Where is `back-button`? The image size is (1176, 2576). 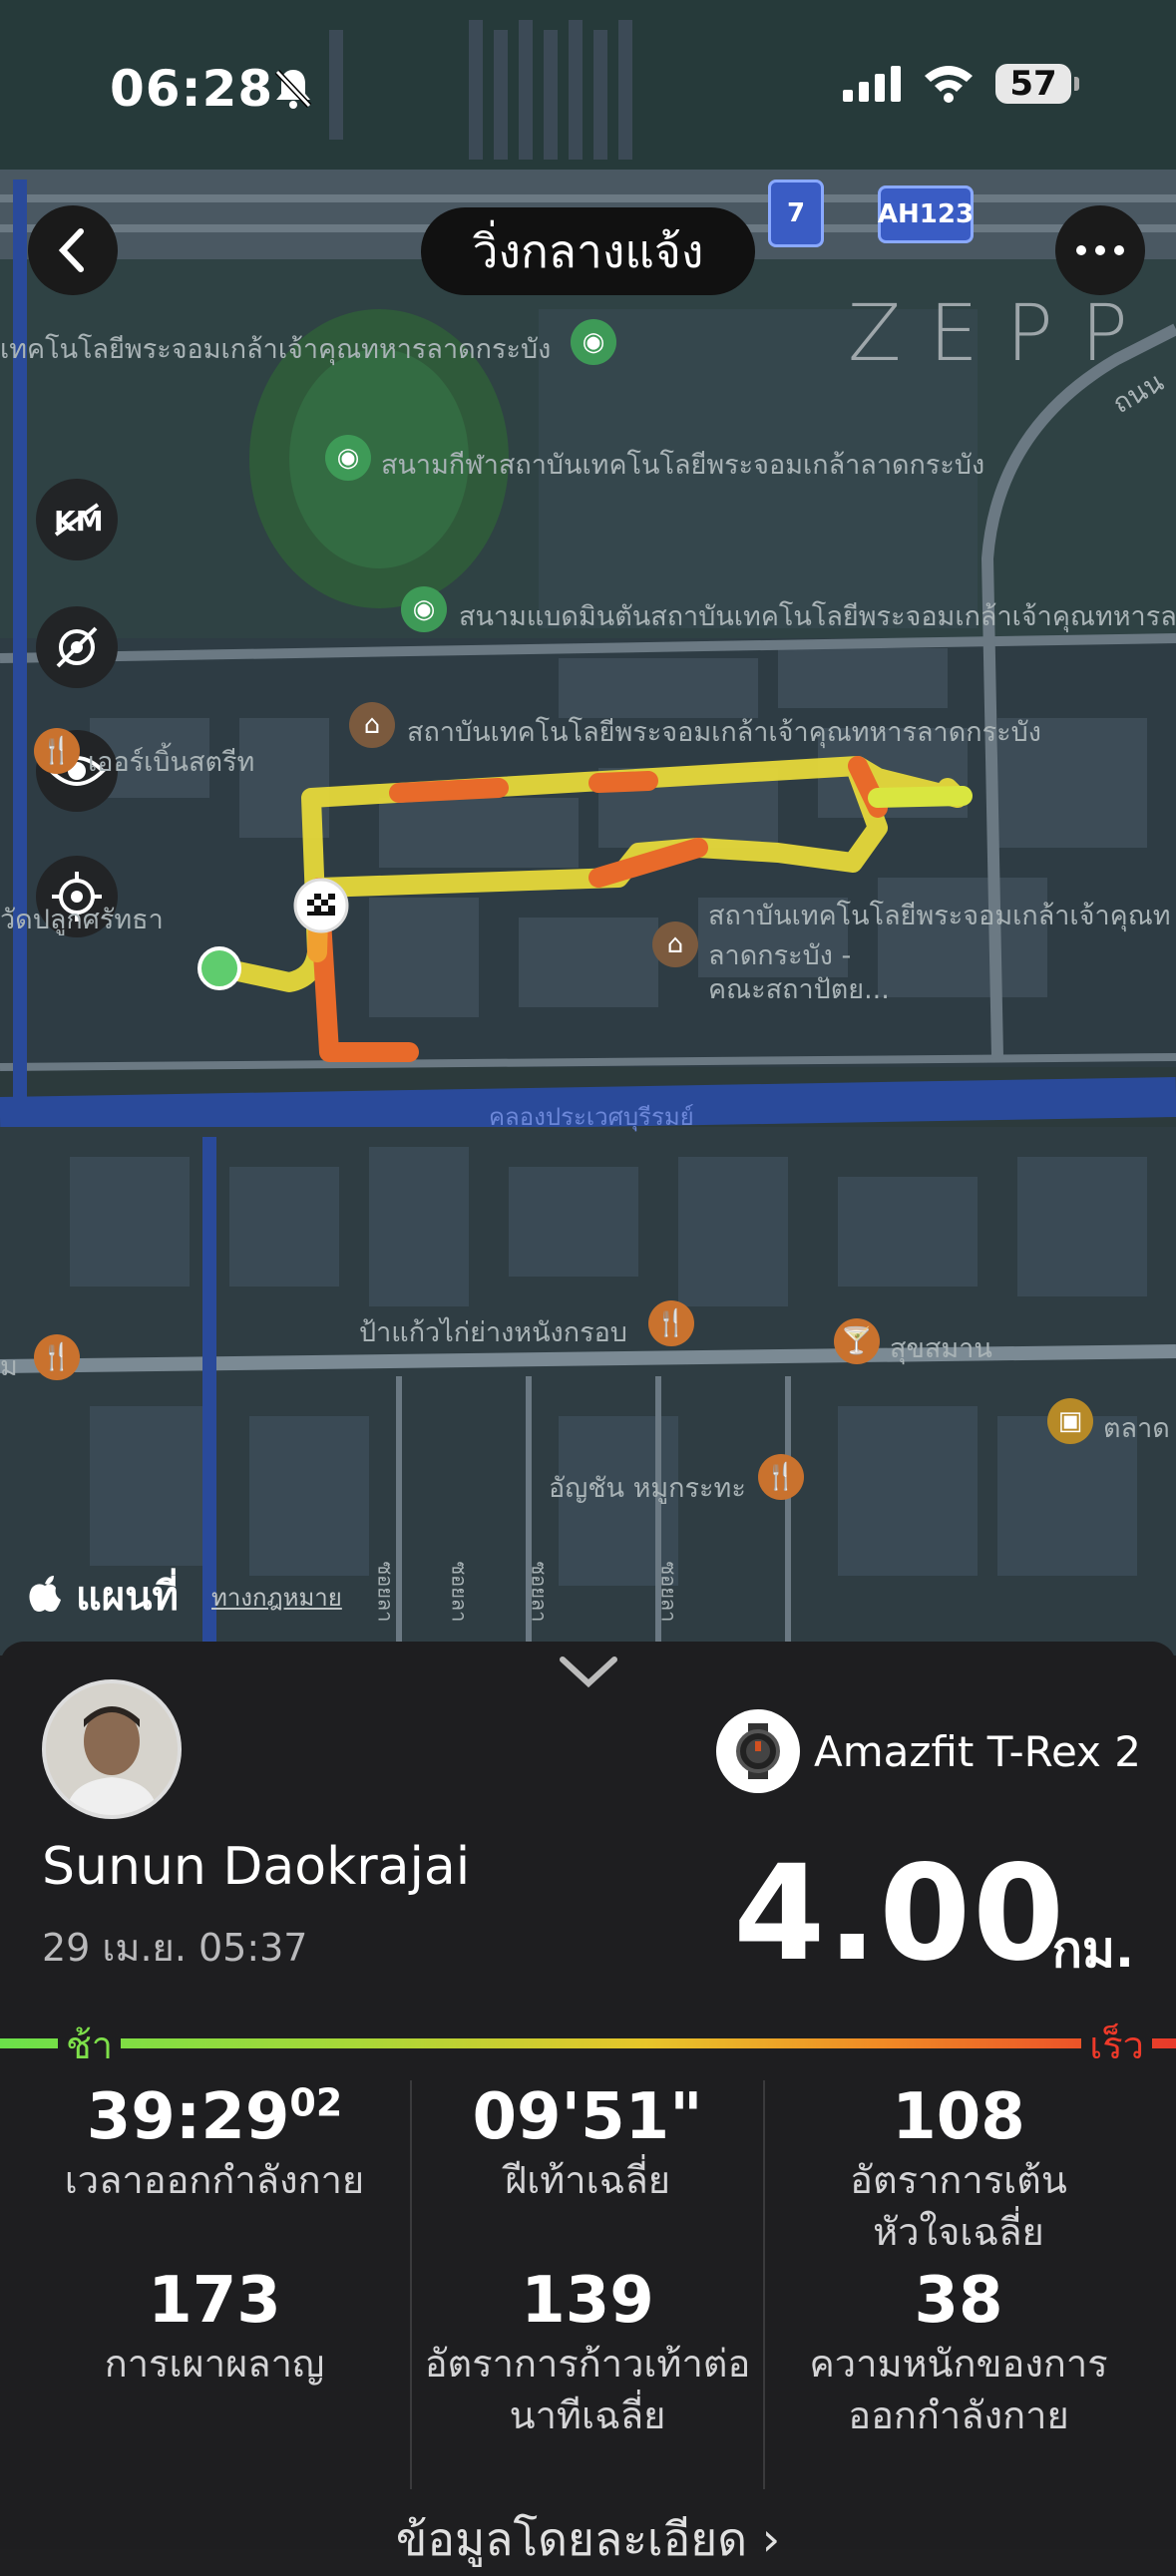 back-button is located at coordinates (73, 250).